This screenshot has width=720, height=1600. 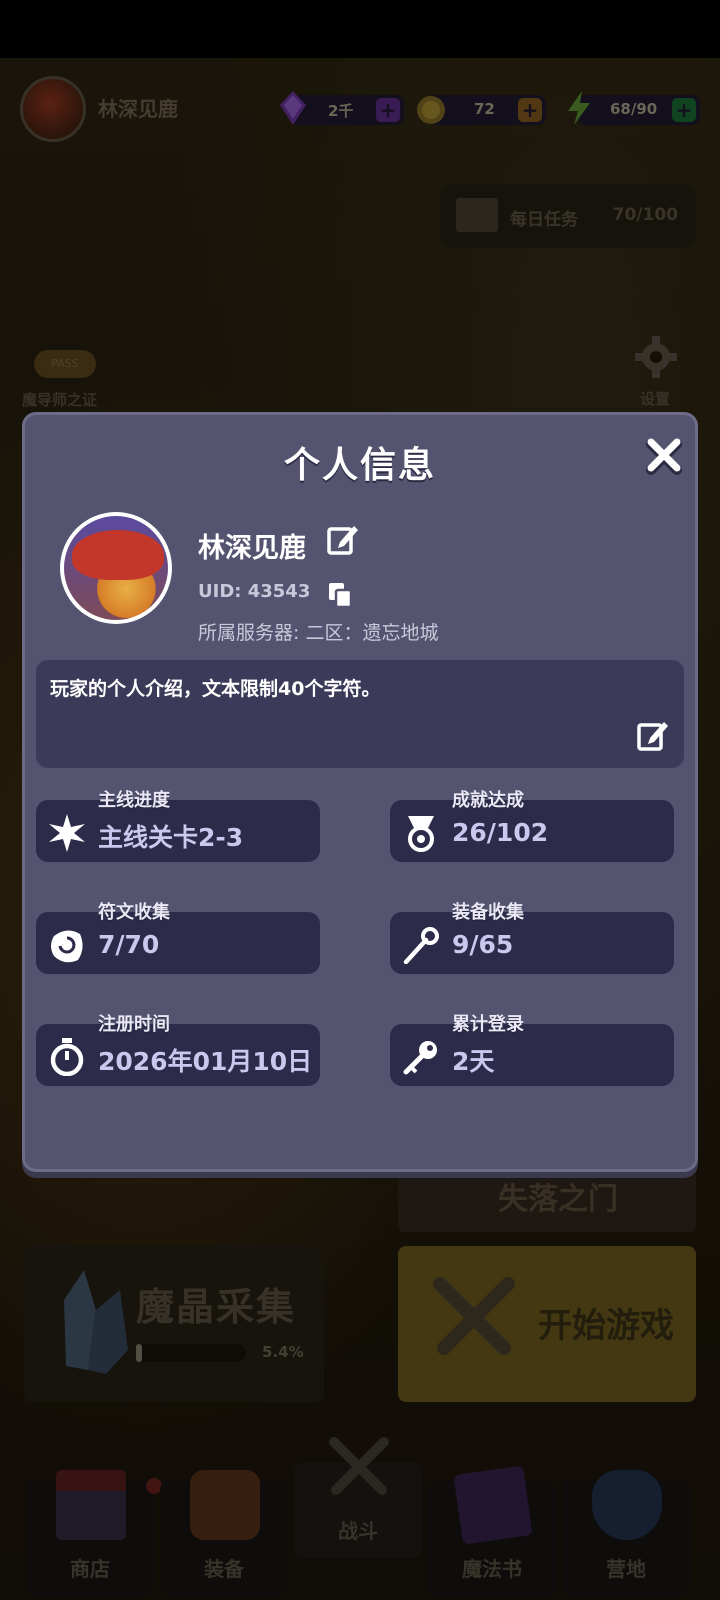 What do you see at coordinates (488, 912) in the screenshot?
I see `stat-caption: 装备收集` at bounding box center [488, 912].